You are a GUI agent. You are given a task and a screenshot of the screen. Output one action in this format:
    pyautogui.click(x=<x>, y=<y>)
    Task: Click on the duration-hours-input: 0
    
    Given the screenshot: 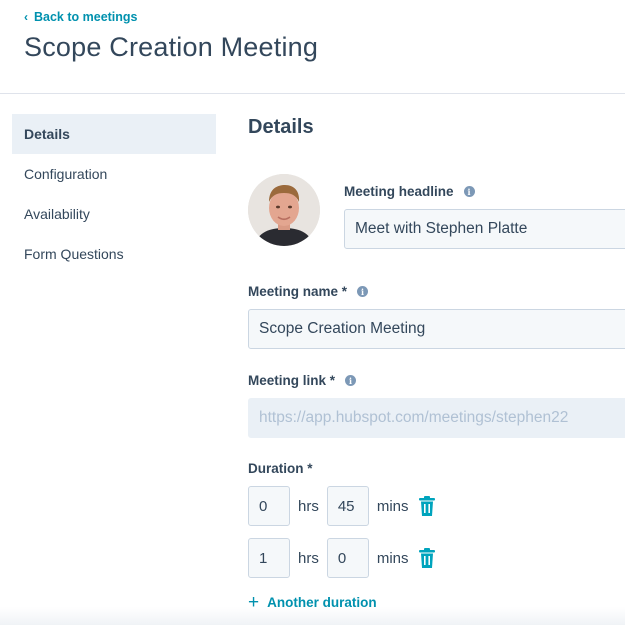 What is the action you would take?
    pyautogui.click(x=269, y=506)
    